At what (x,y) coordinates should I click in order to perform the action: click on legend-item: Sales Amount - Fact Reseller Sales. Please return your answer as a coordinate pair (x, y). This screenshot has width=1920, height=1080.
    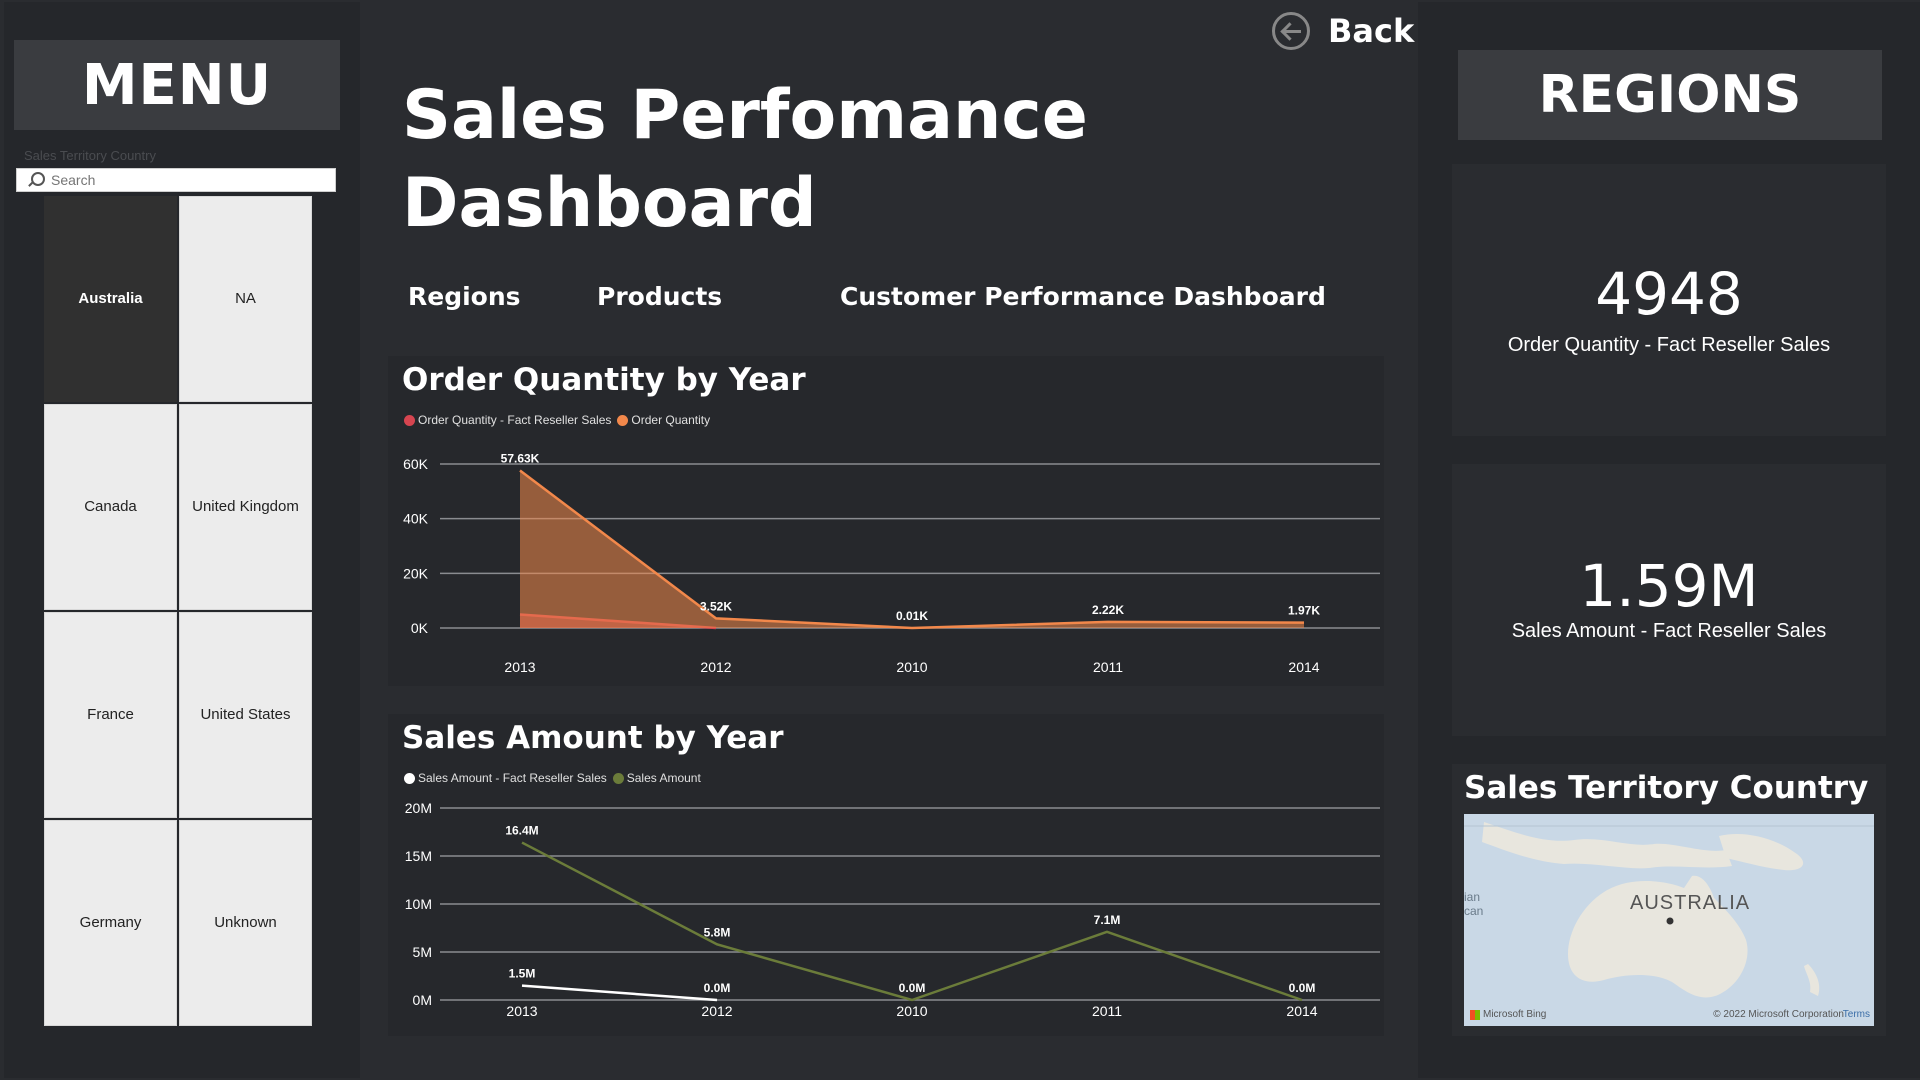
    Looking at the image, I should click on (505, 778).